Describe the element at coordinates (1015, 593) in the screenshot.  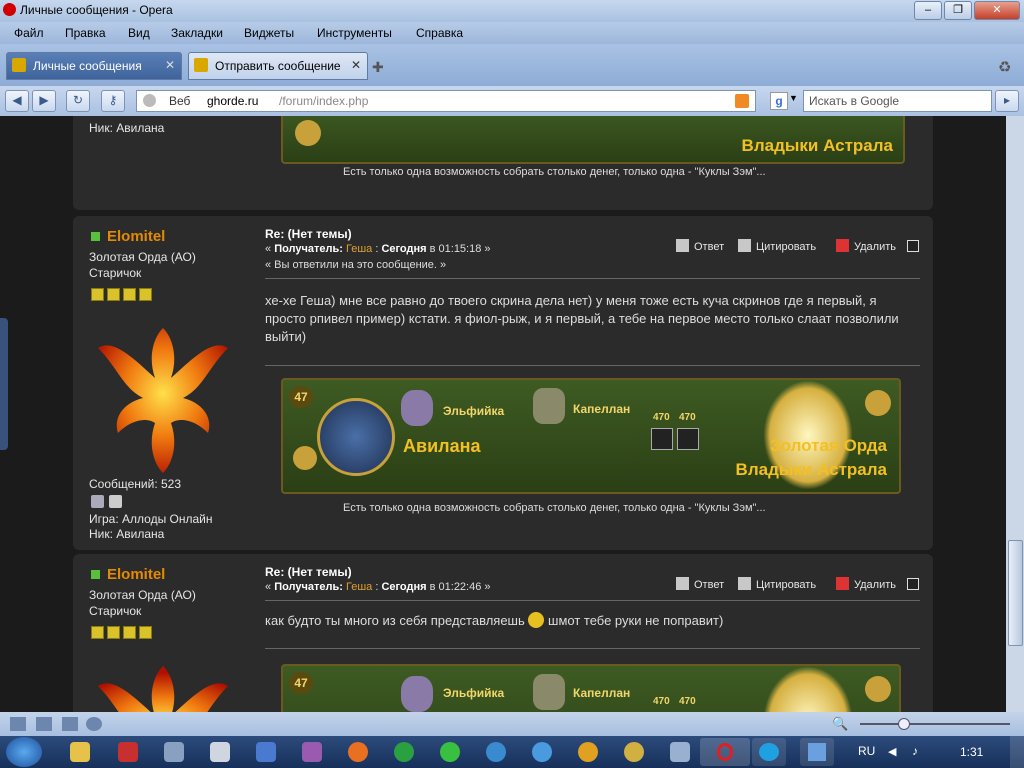
I see `scrollbar-thumb` at that location.